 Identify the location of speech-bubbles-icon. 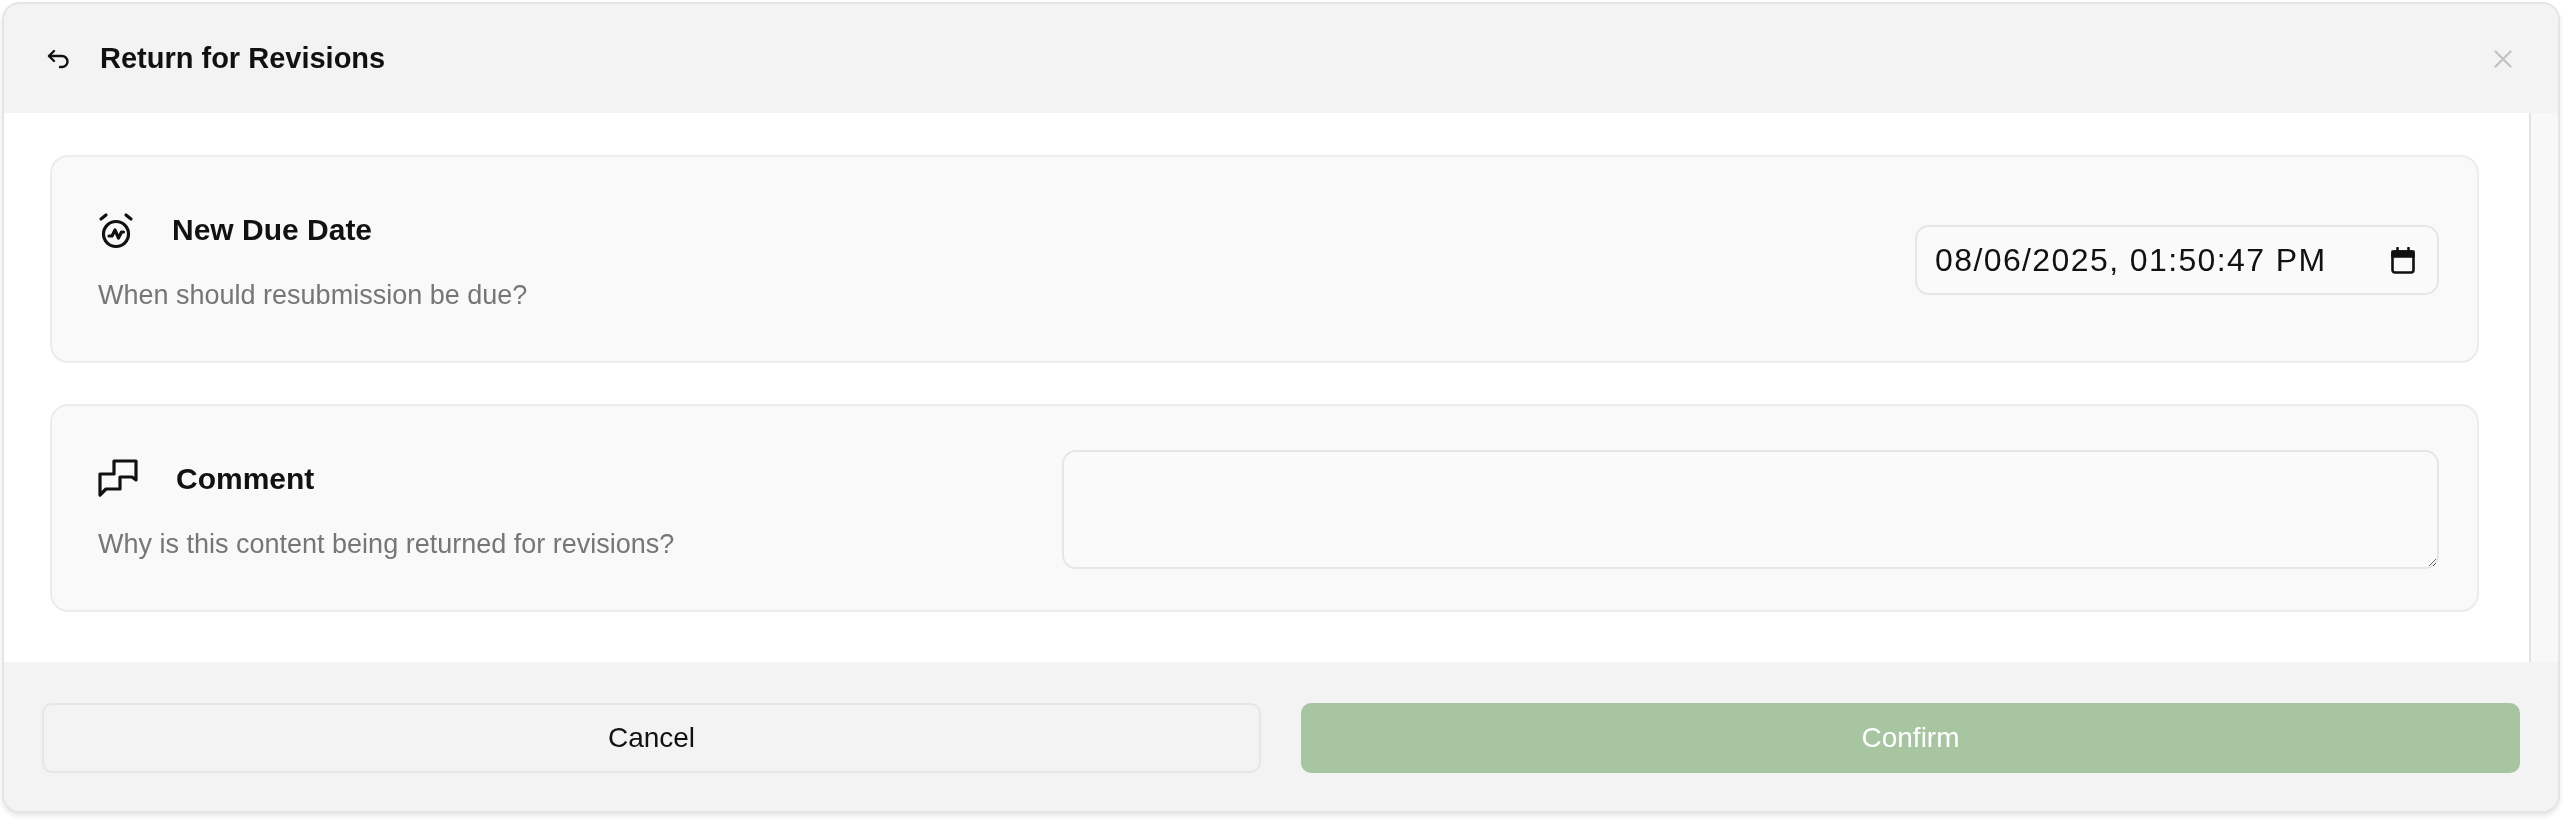
(118, 478).